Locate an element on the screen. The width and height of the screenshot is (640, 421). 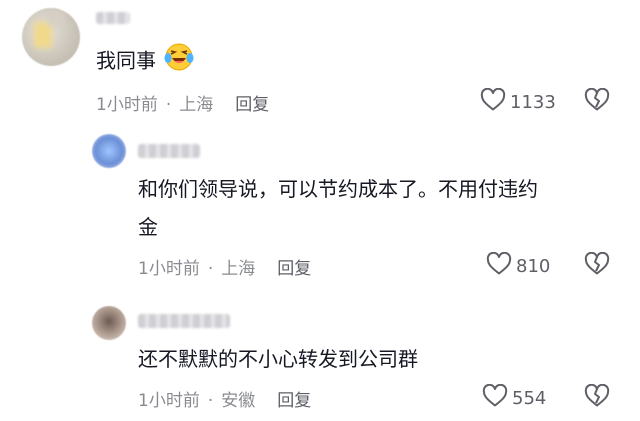
like-count: 810 is located at coordinates (533, 266).